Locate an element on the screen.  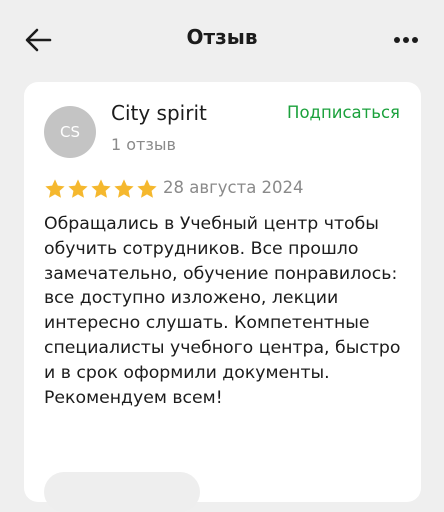
avatar: CS is located at coordinates (70, 132).